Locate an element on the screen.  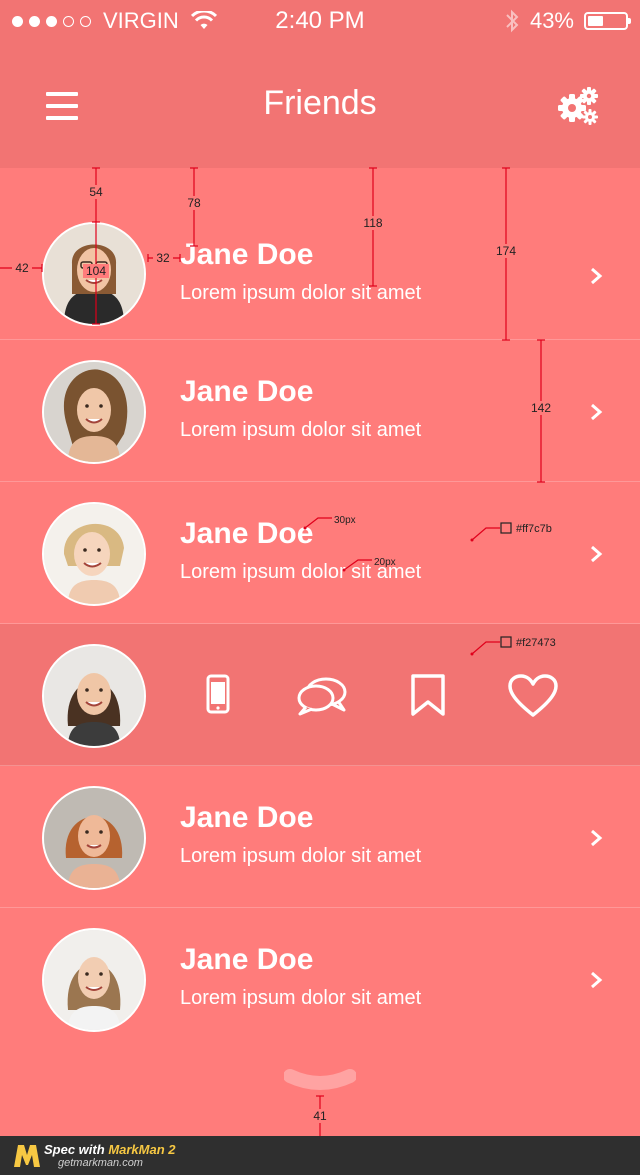
page-title: Friends is located at coordinates (320, 103).